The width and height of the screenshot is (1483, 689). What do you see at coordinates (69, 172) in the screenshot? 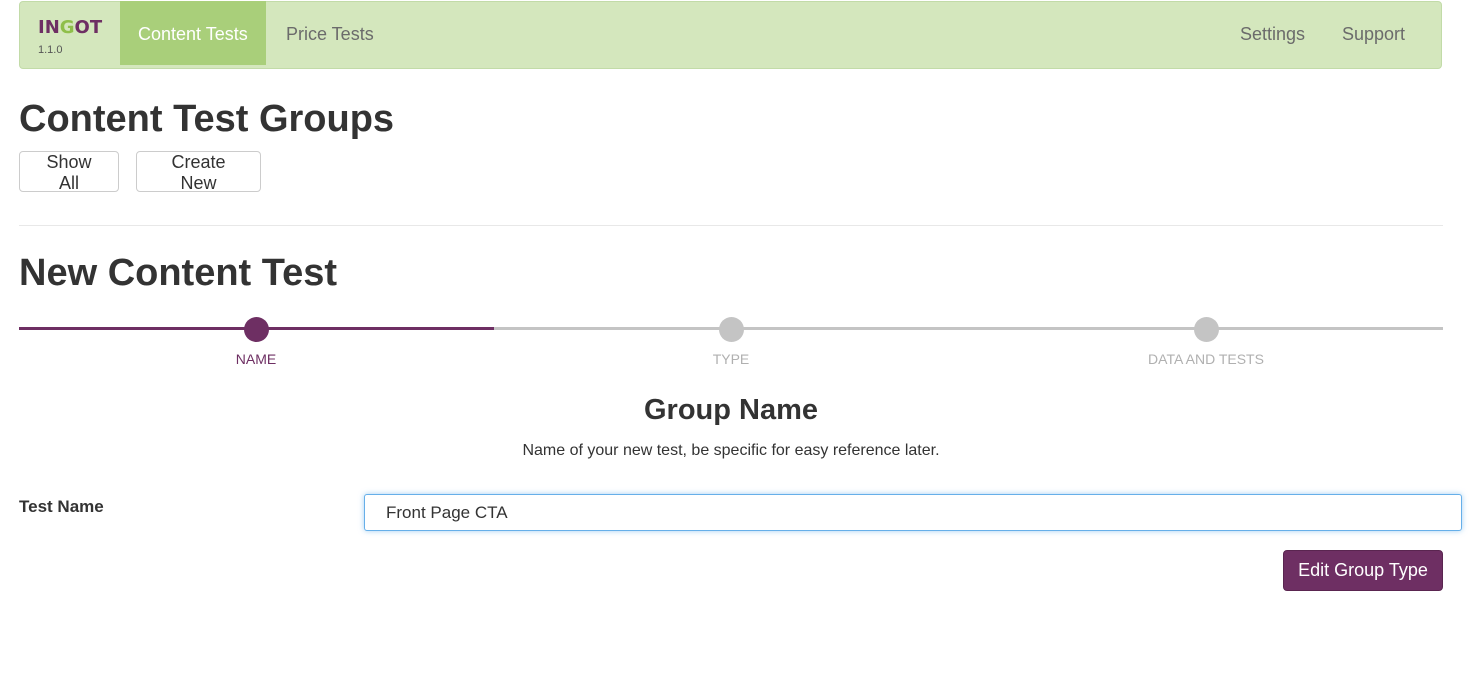
I see `show-all-button: Show All` at bounding box center [69, 172].